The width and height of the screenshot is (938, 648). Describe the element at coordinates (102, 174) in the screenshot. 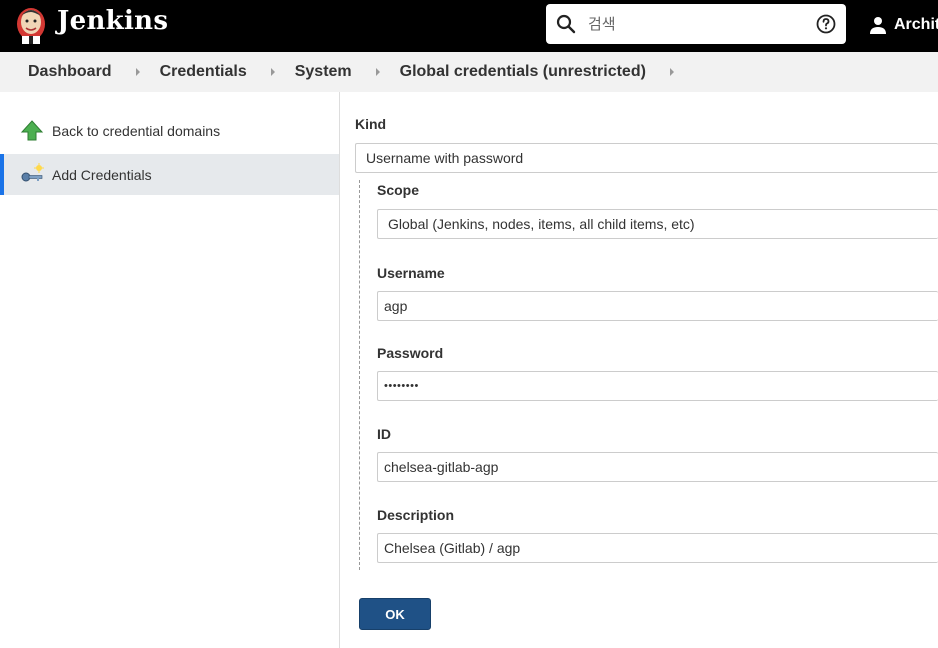

I see `sidebar-item-label: Add Credentials` at that location.